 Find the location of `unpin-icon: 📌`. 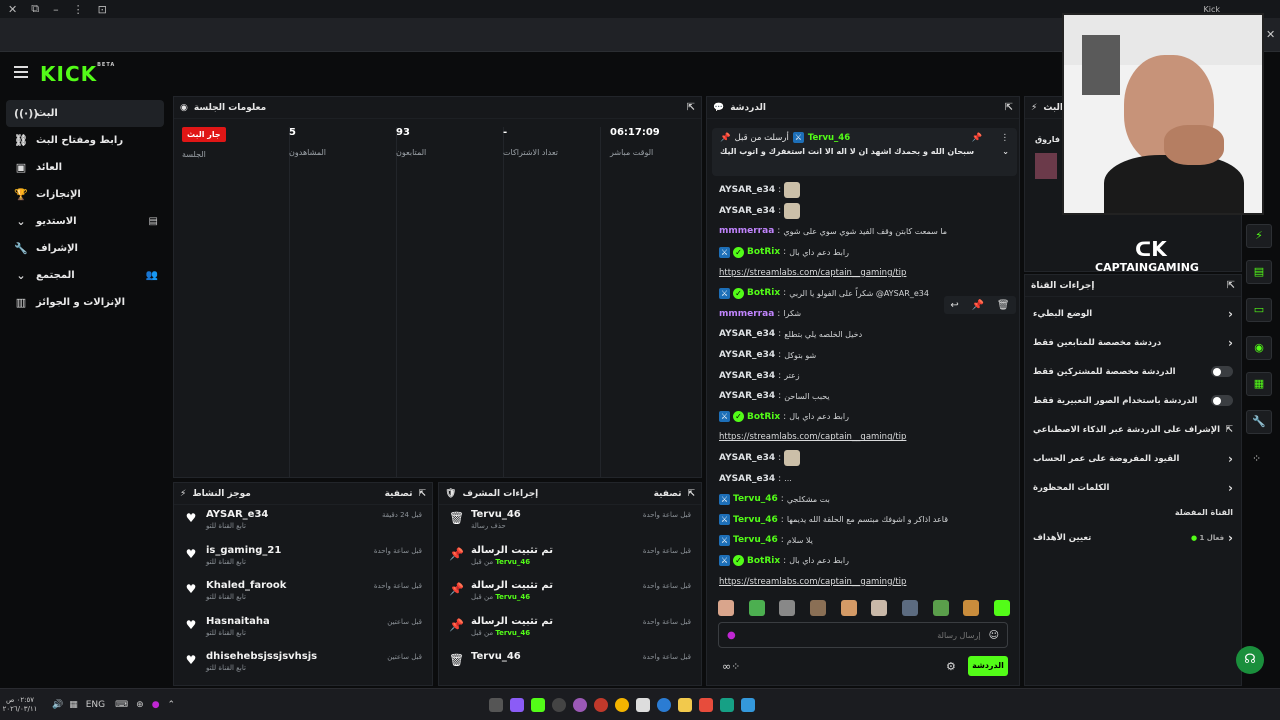

unpin-icon: 📌 is located at coordinates (977, 138).